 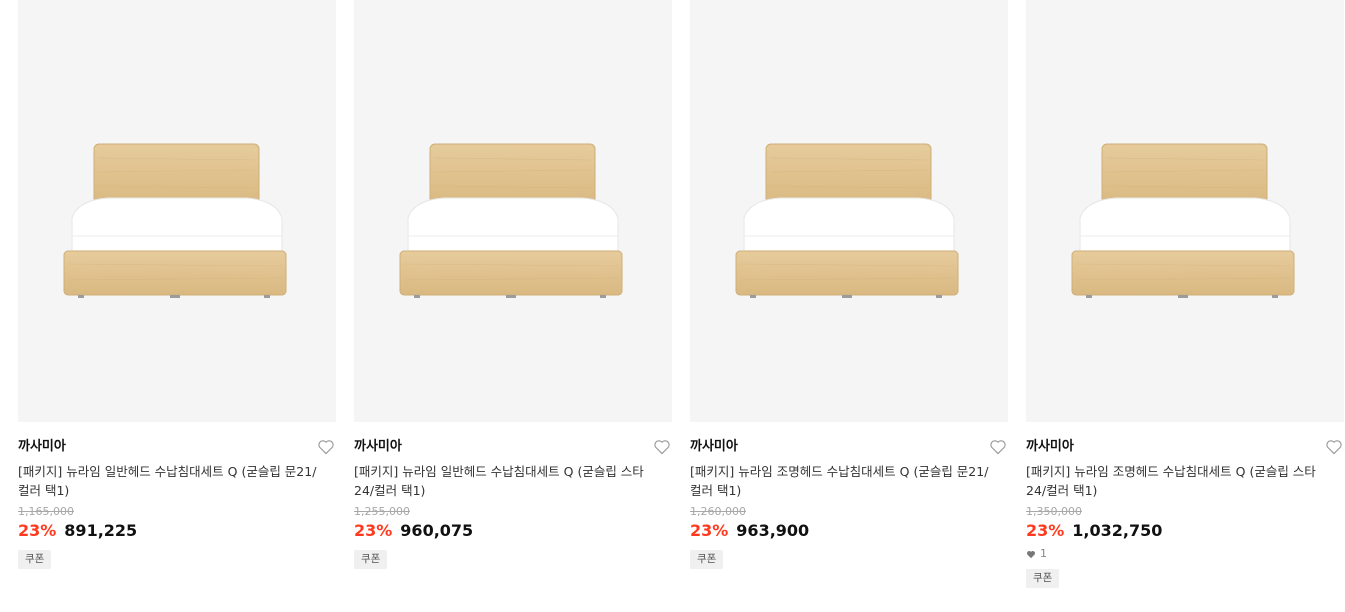 I want to click on original-price: 1,255,000, so click(x=382, y=511).